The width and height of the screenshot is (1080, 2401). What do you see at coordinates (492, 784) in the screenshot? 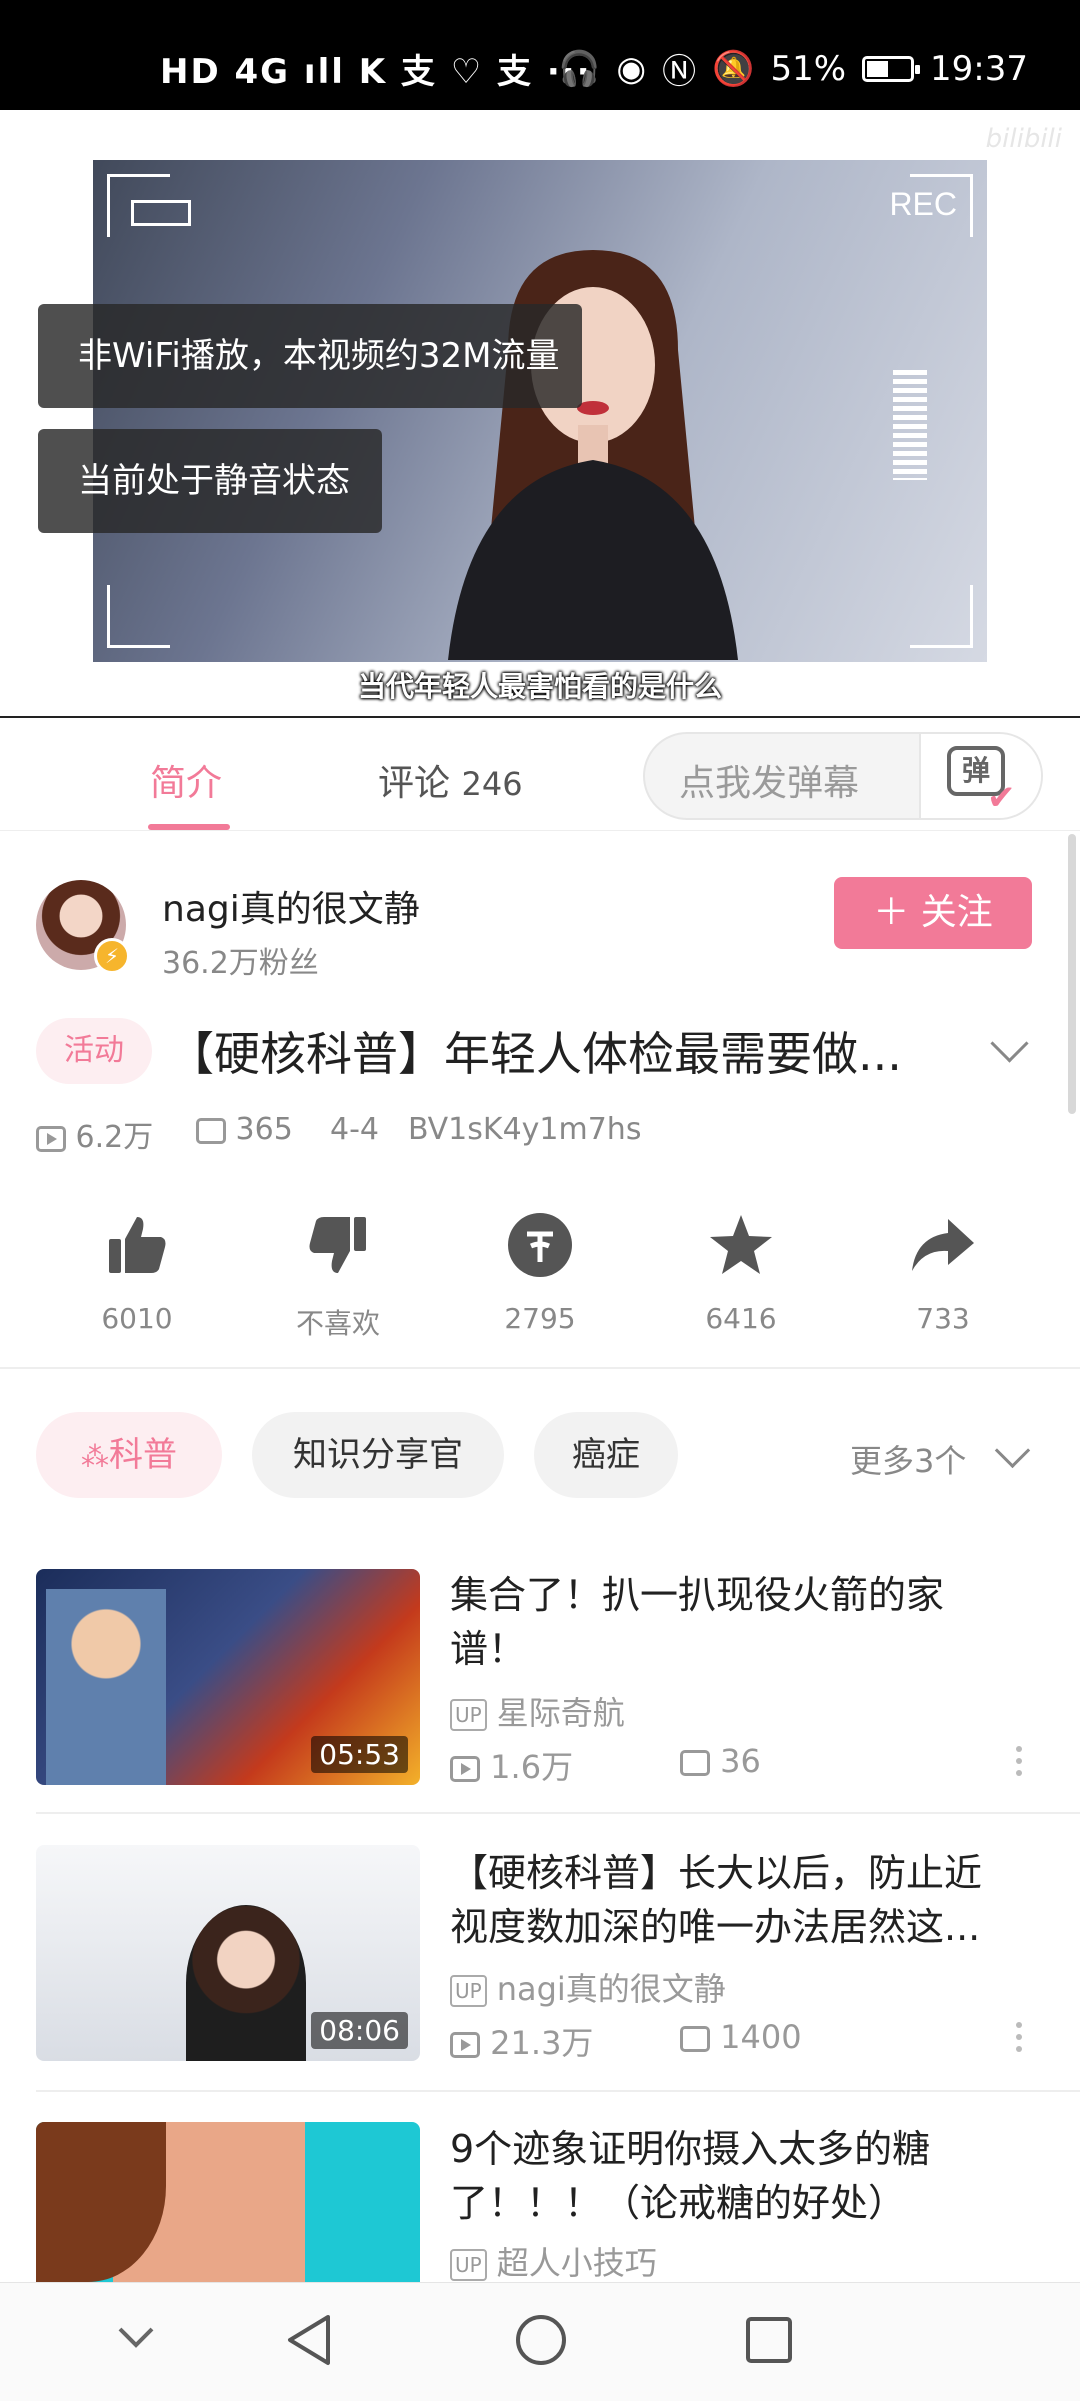
I see `tab-comments-count: 246` at bounding box center [492, 784].